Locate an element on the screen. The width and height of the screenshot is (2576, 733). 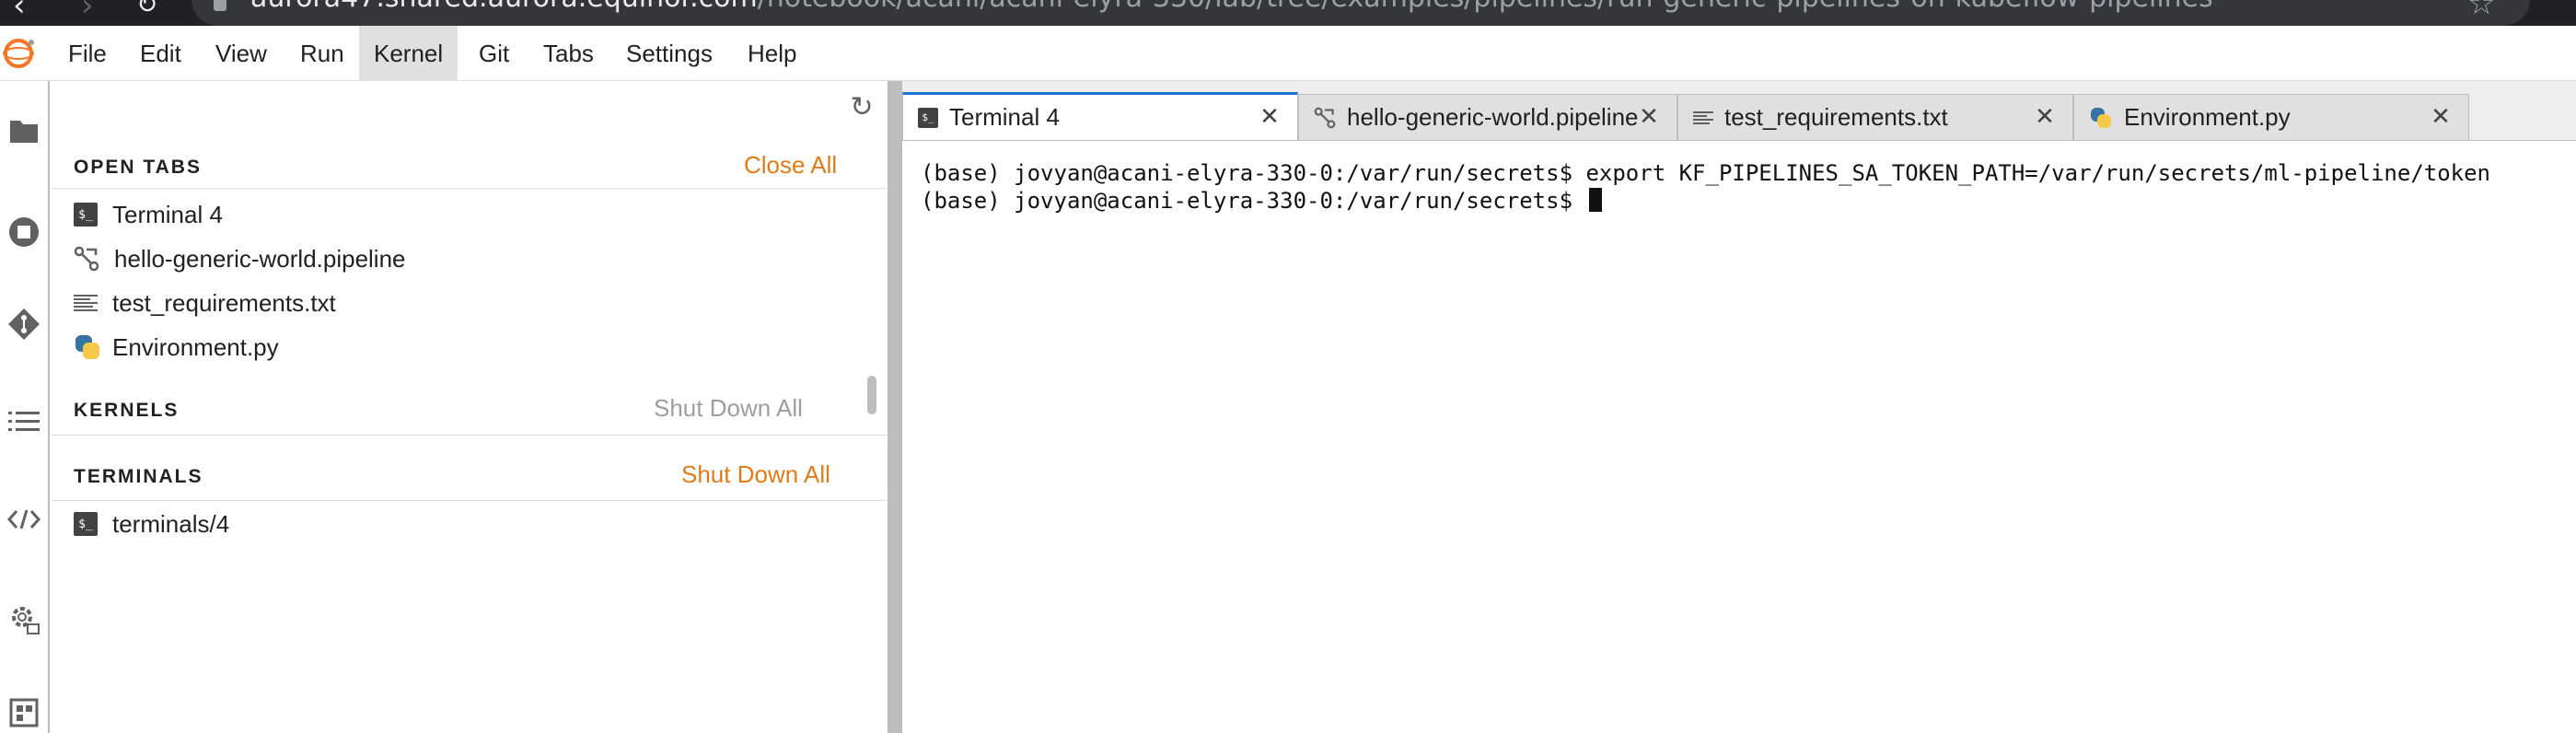
back-icon: ‹ is located at coordinates (19, 12).